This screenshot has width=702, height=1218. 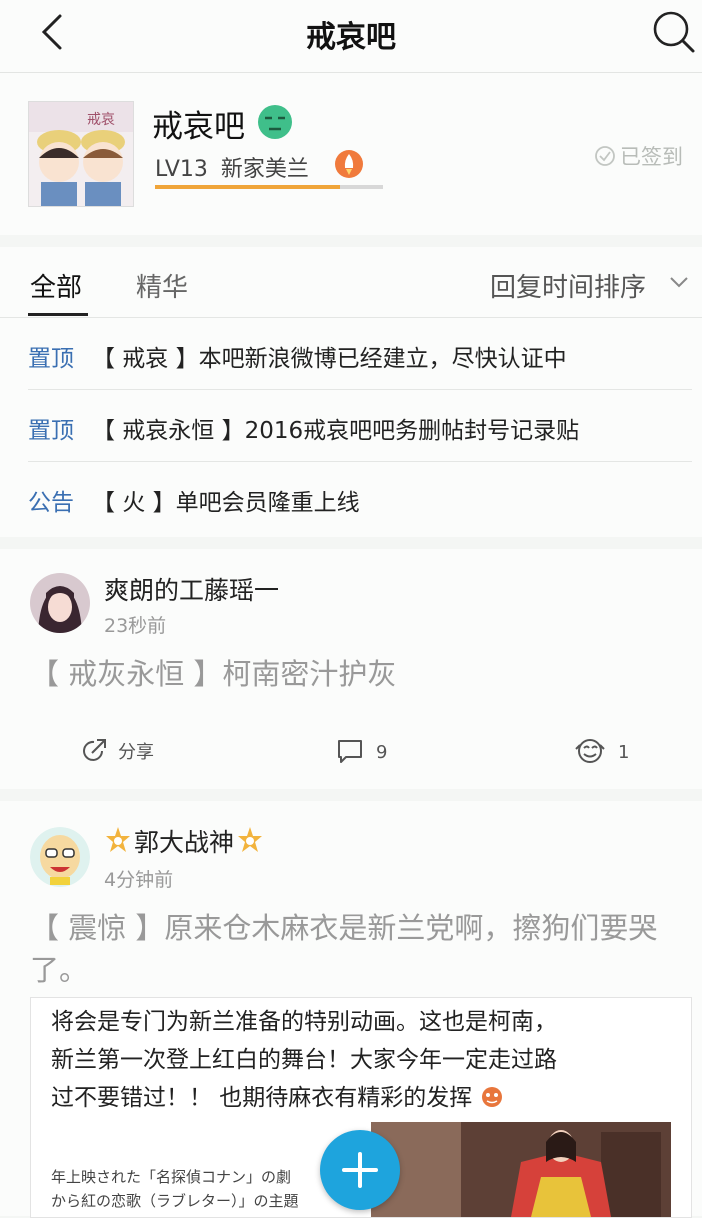 I want to click on forum-header: 戒哀 戒哀吧 LV13 新家美兰 已签到, so click(x=351, y=154).